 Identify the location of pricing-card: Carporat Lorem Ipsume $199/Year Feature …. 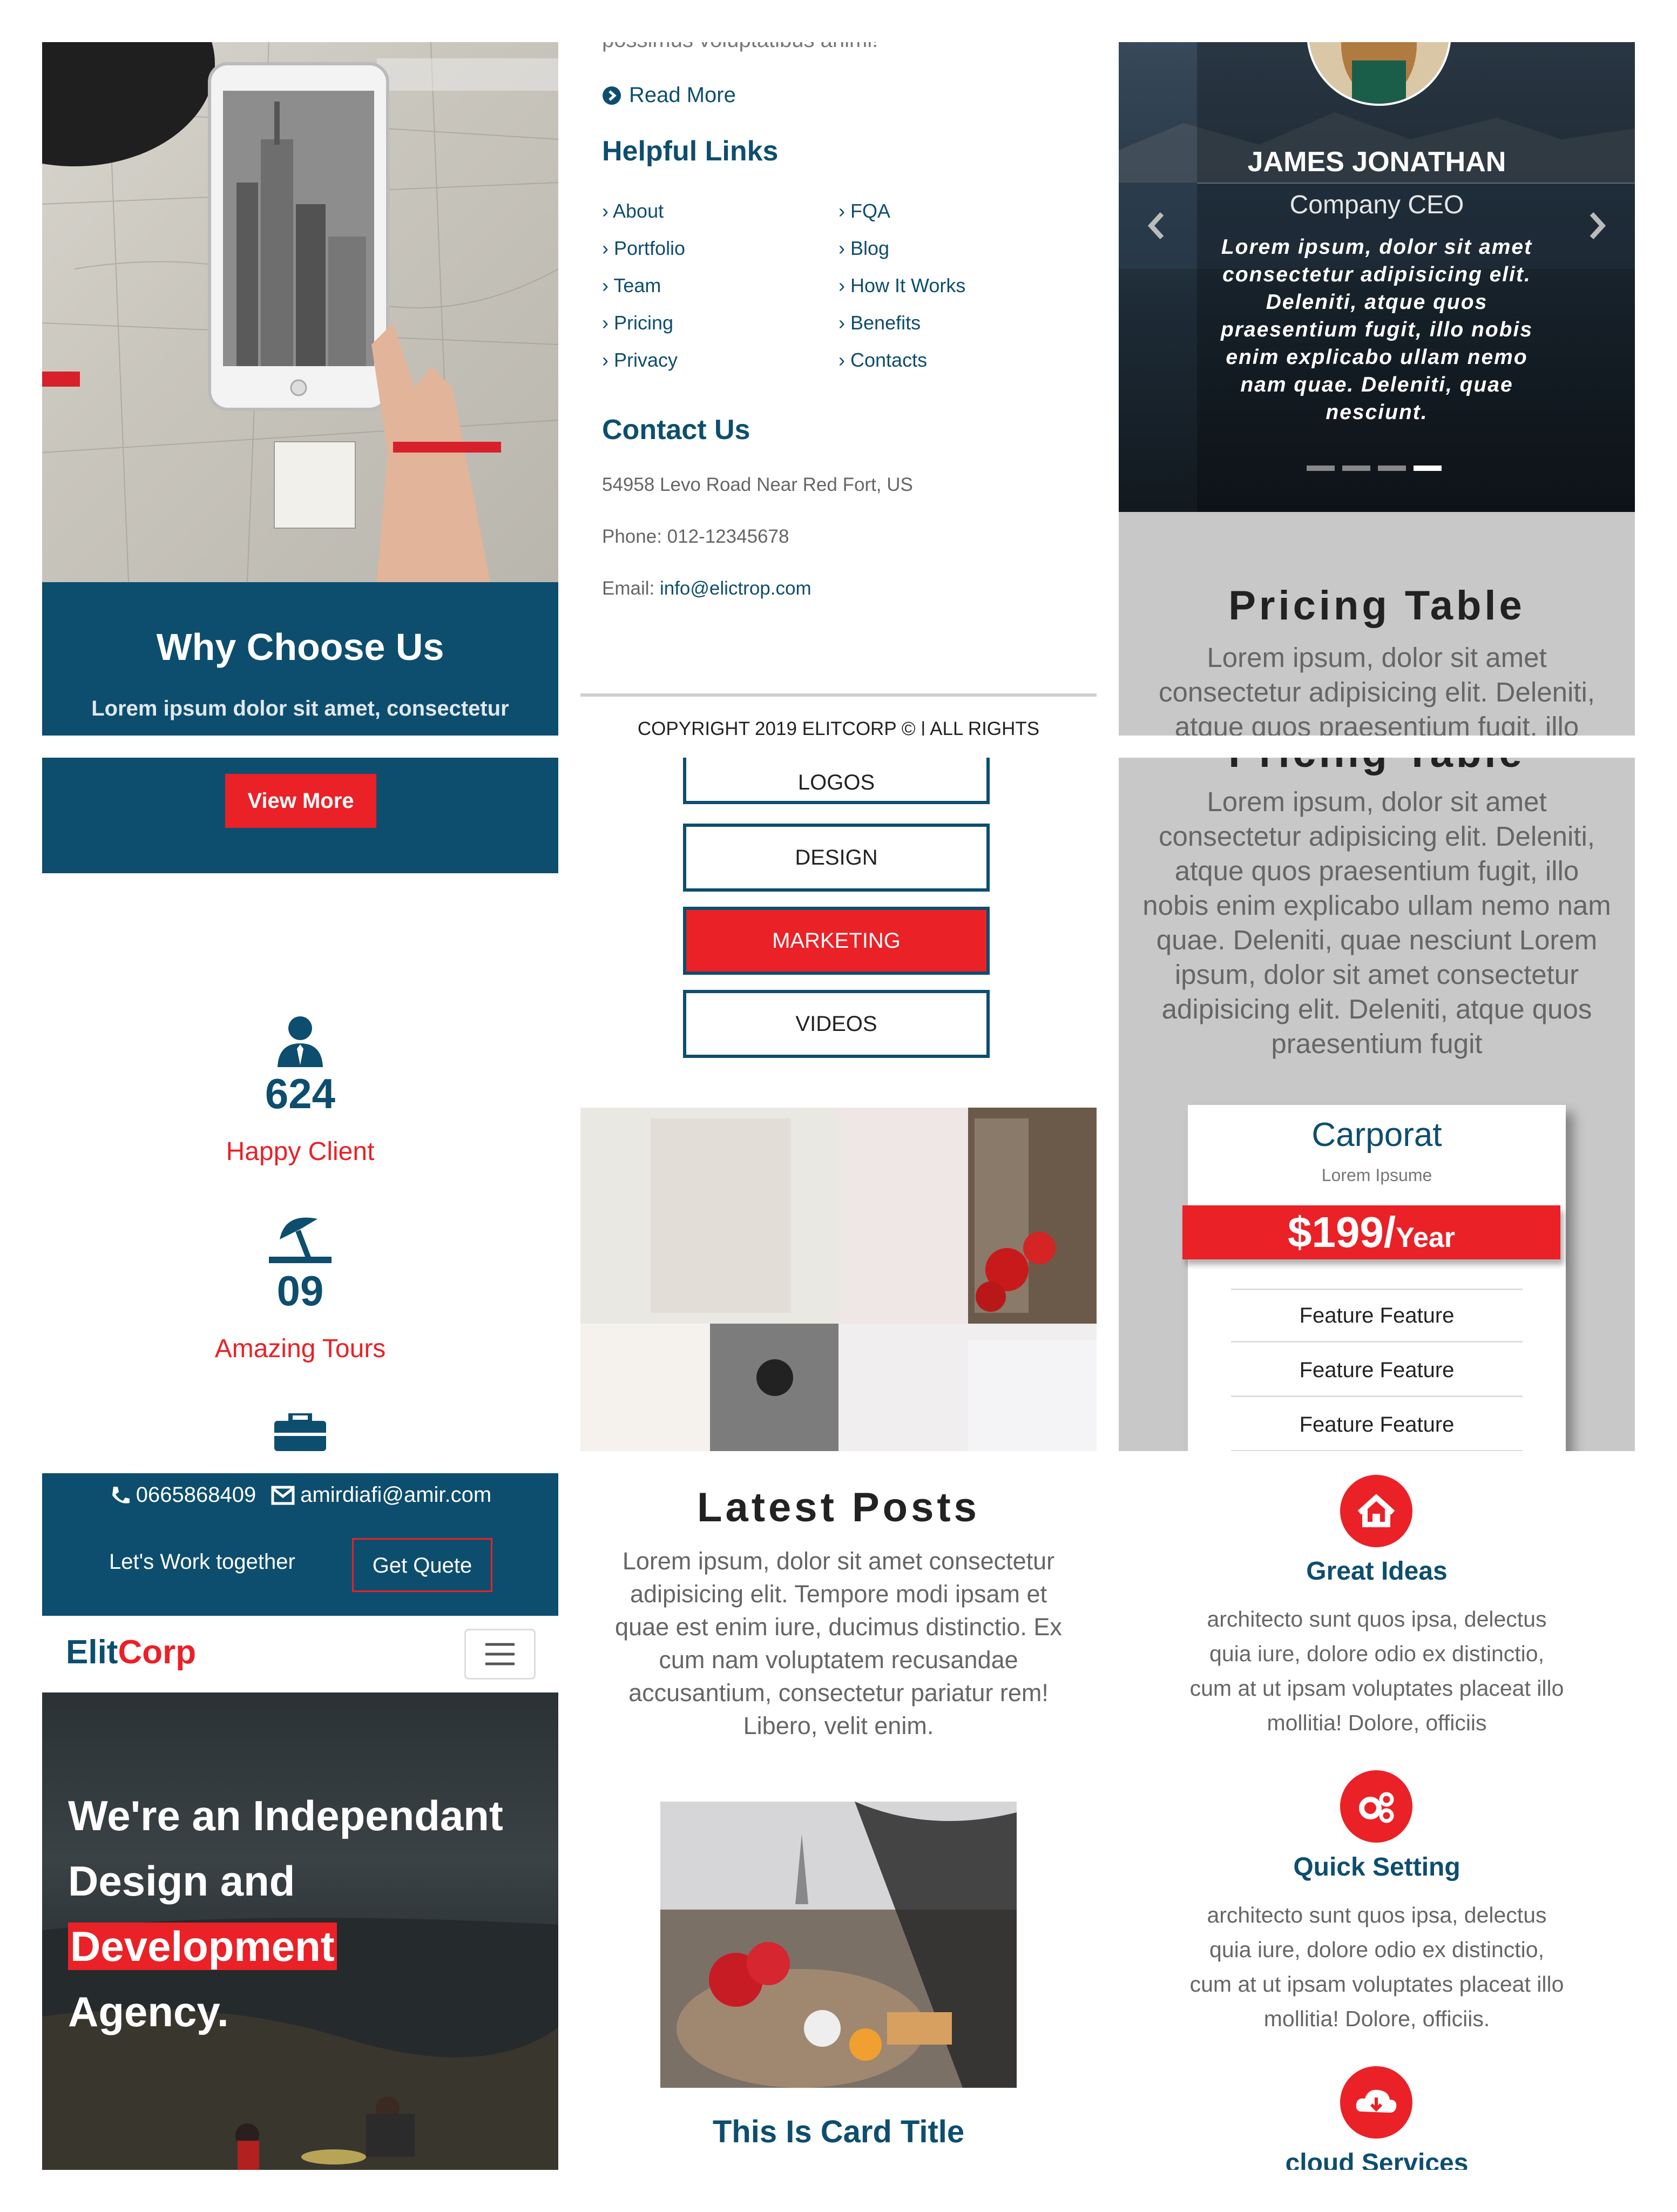
(1374, 1278).